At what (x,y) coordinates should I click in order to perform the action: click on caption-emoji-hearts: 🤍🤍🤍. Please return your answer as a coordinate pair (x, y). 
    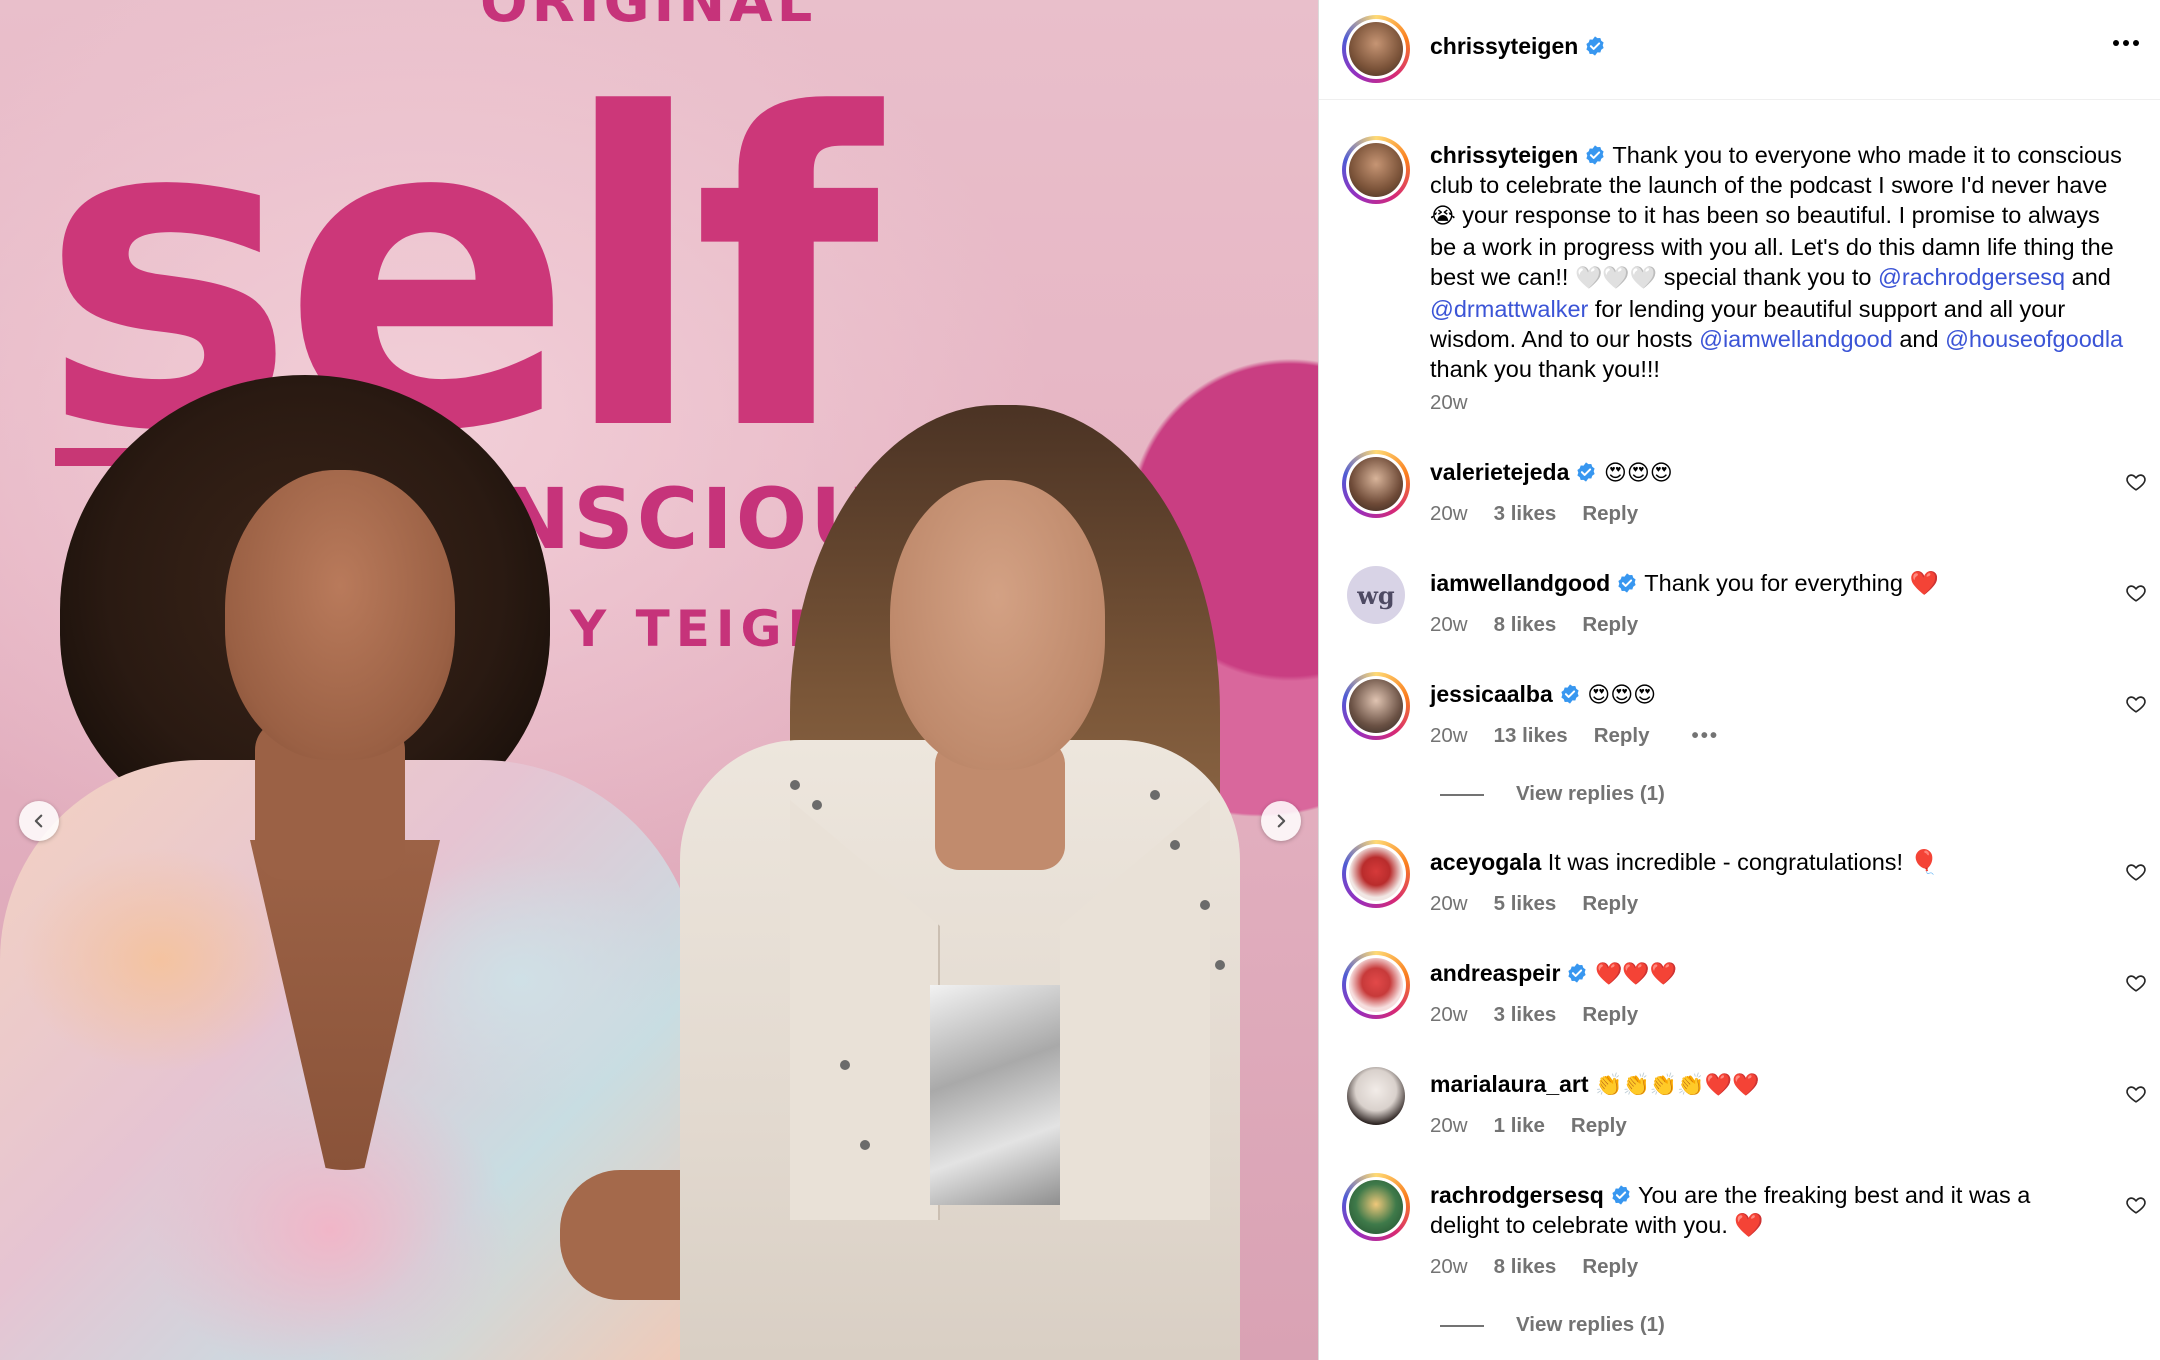
    Looking at the image, I should click on (1616, 278).